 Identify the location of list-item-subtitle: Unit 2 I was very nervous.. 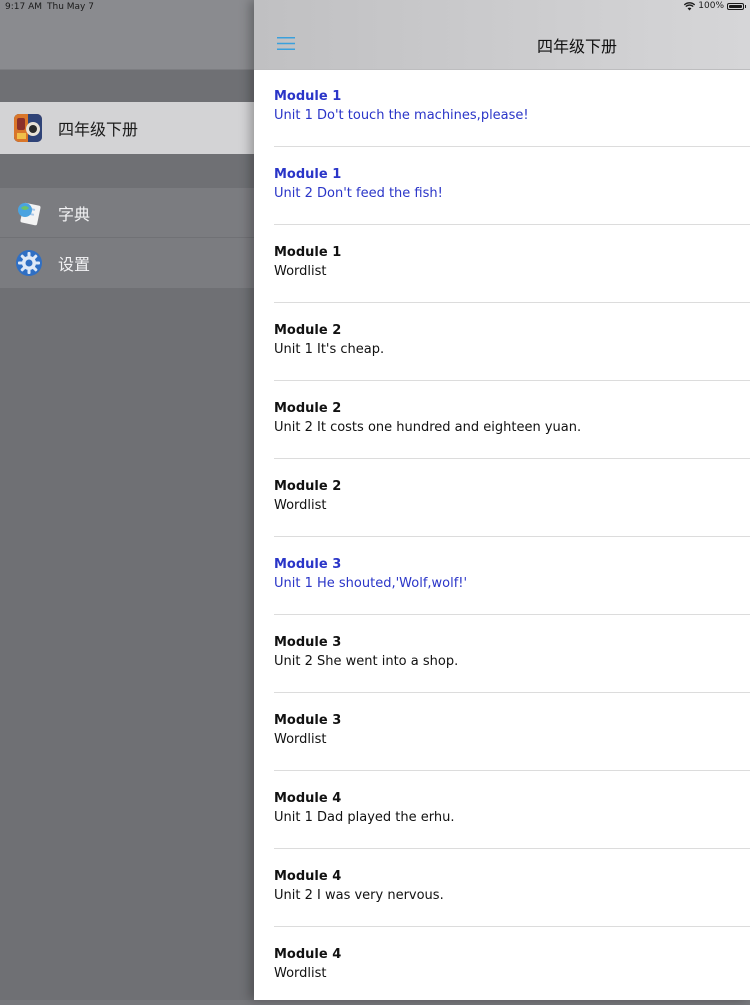
(359, 895).